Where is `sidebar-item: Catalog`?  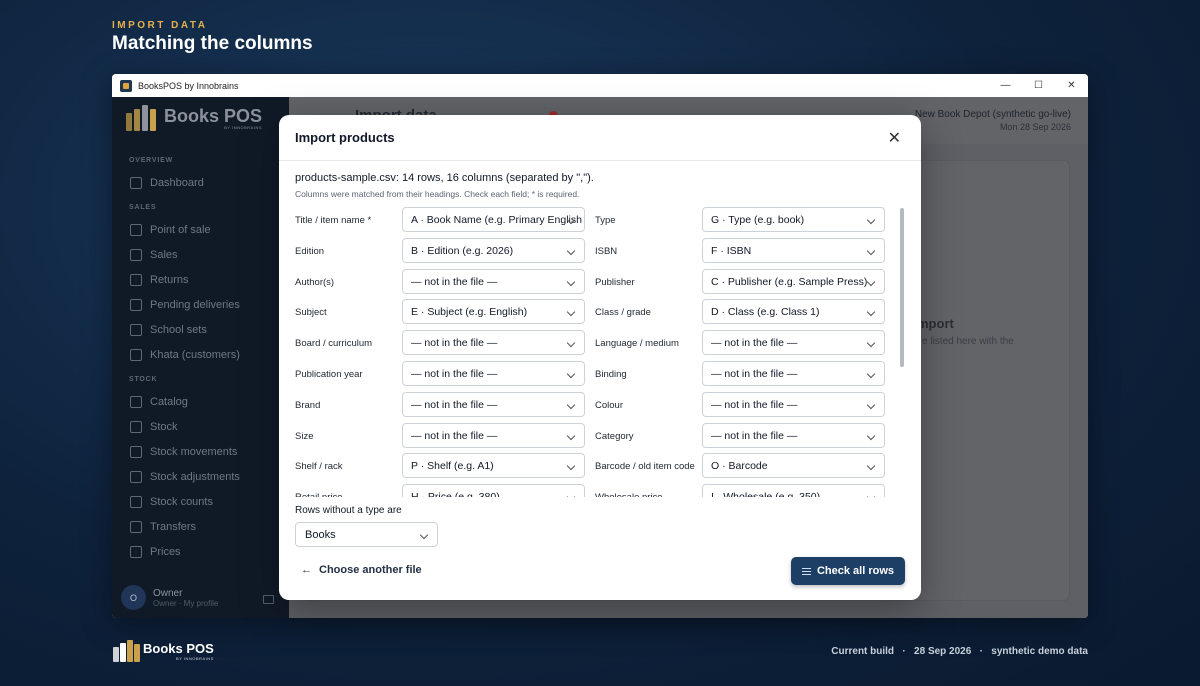 sidebar-item: Catalog is located at coordinates (159, 402).